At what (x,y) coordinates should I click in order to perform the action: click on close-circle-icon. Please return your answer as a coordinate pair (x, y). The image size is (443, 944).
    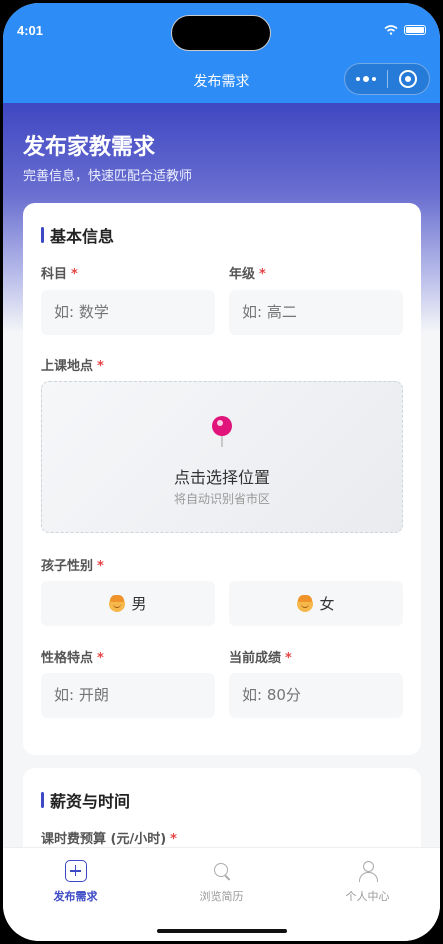
    Looking at the image, I should click on (408, 79).